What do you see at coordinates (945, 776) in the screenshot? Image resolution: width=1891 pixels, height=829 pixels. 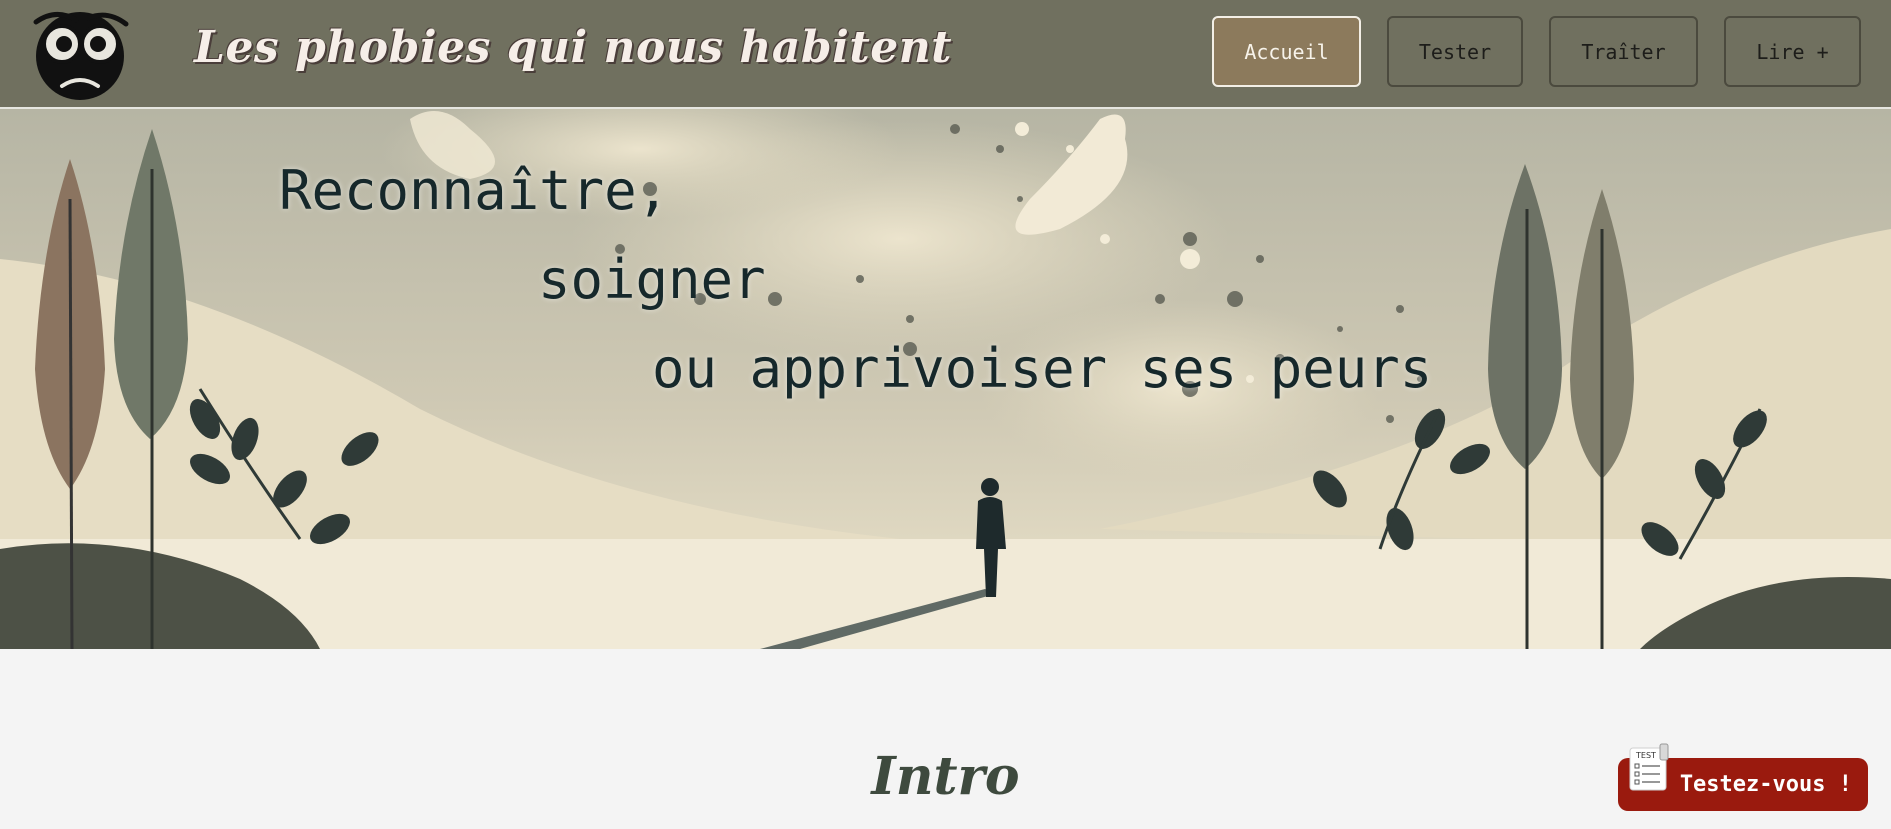 I see `intro-heading: Intro` at bounding box center [945, 776].